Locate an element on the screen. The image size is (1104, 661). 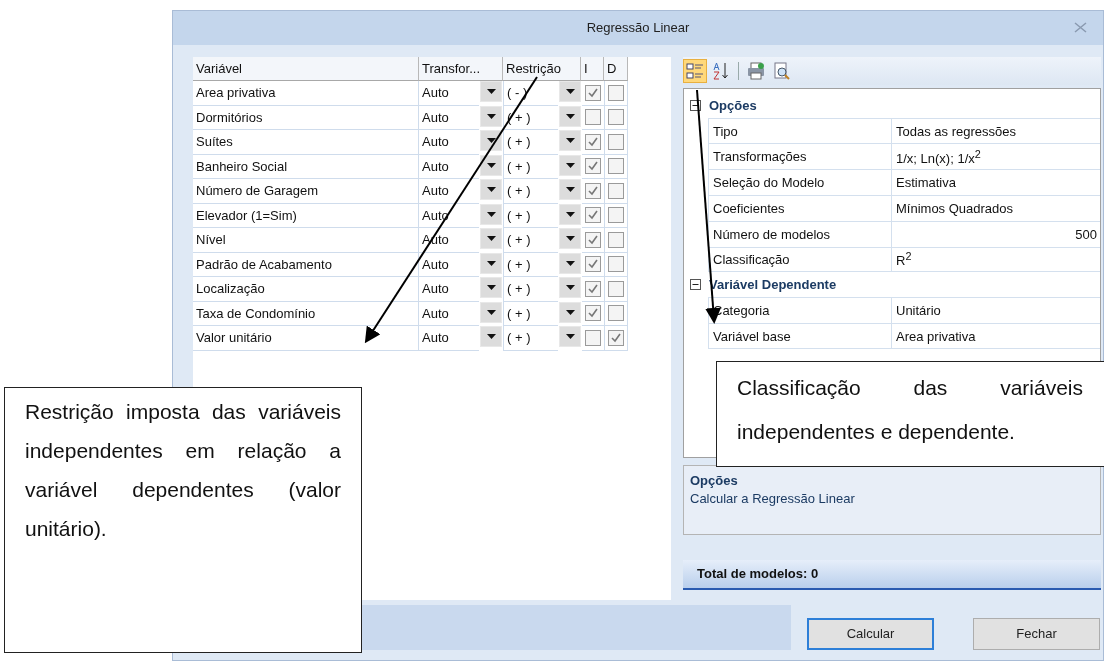
property-value: Unitário is located at coordinates (996, 311).